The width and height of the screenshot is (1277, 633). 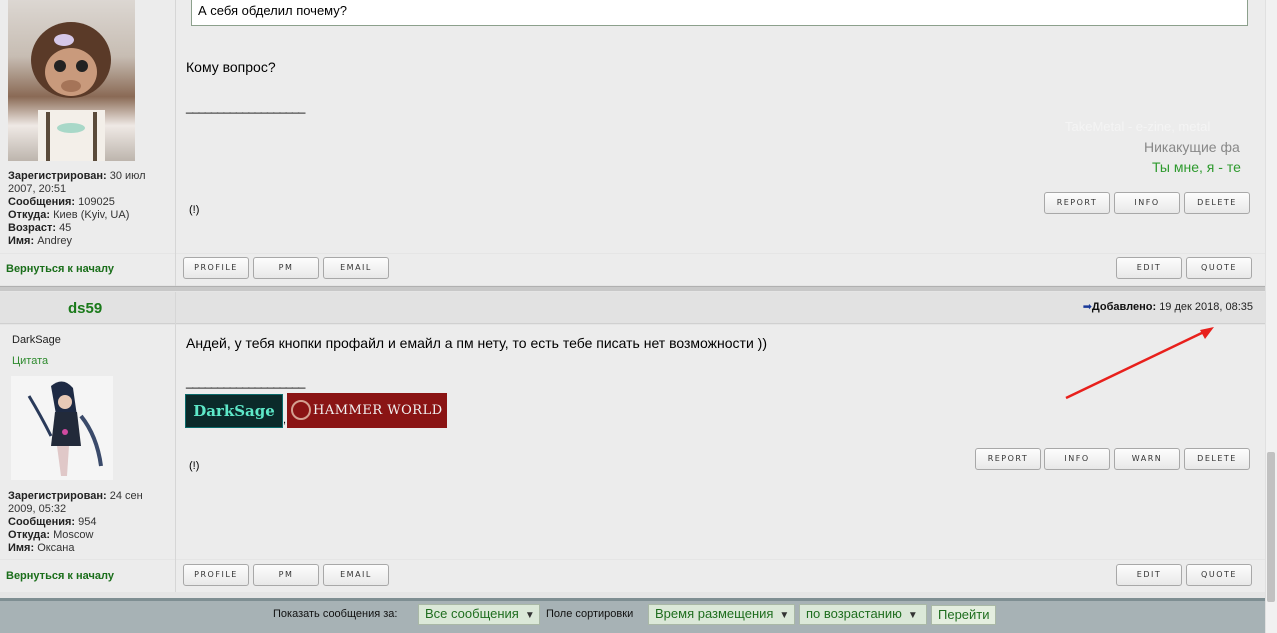 What do you see at coordinates (36, 340) in the screenshot?
I see `user-rank: DarkSage` at bounding box center [36, 340].